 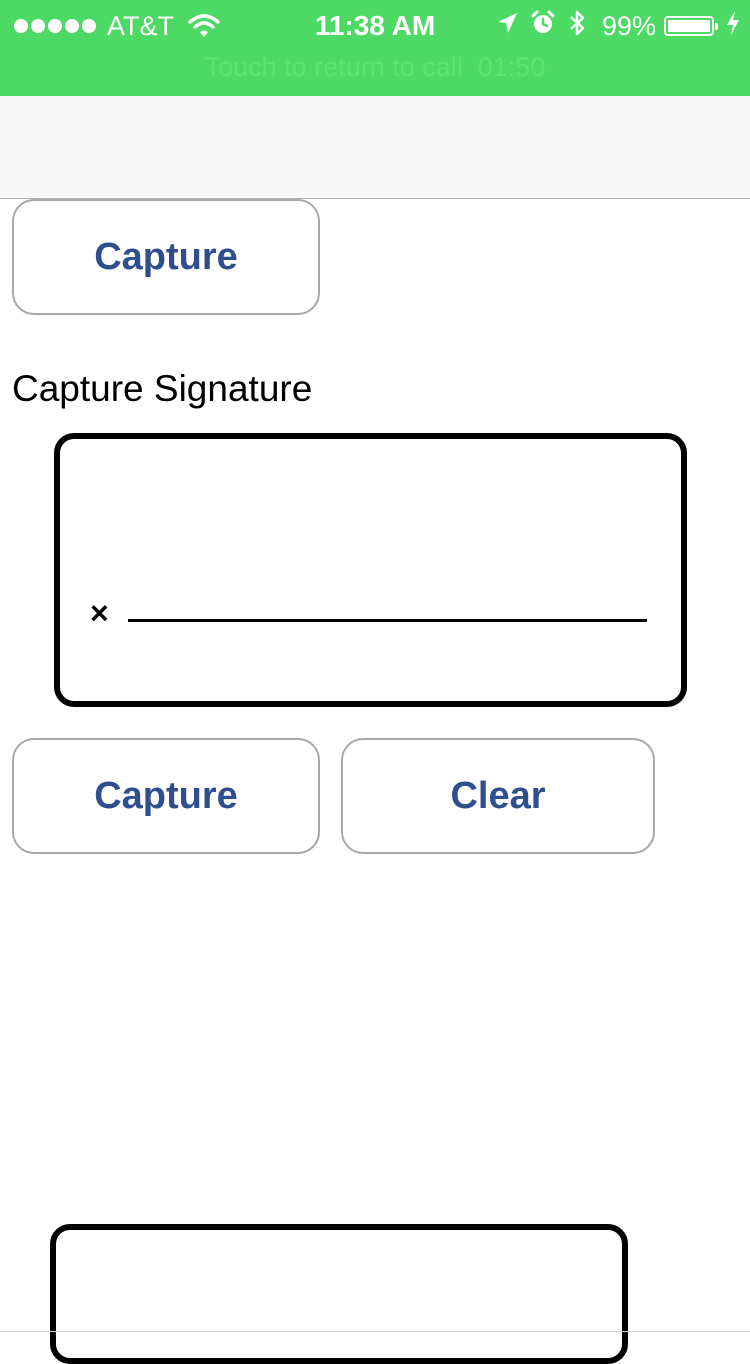 What do you see at coordinates (375, 147) in the screenshot?
I see `navigation-bar` at bounding box center [375, 147].